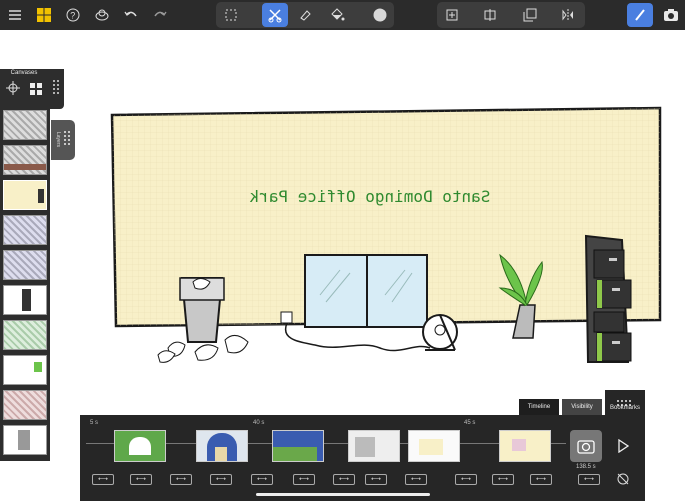 This screenshot has width=685, height=501. I want to click on app-logo-icon, so click(44, 15).